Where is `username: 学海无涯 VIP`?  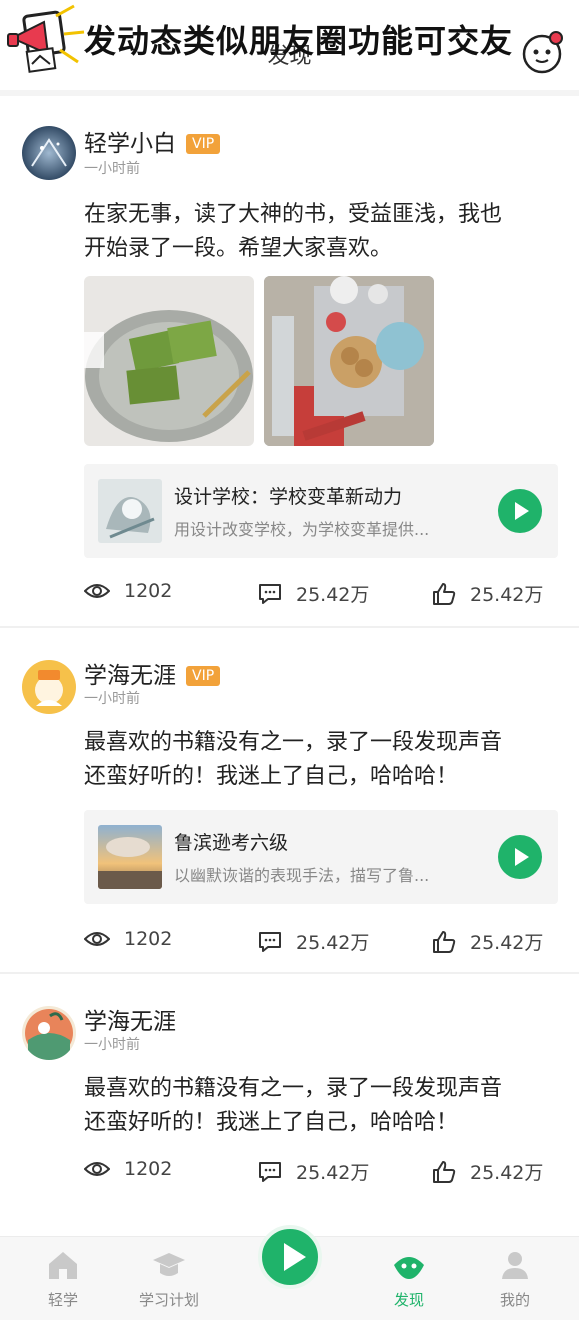 username: 学海无涯 VIP is located at coordinates (152, 673).